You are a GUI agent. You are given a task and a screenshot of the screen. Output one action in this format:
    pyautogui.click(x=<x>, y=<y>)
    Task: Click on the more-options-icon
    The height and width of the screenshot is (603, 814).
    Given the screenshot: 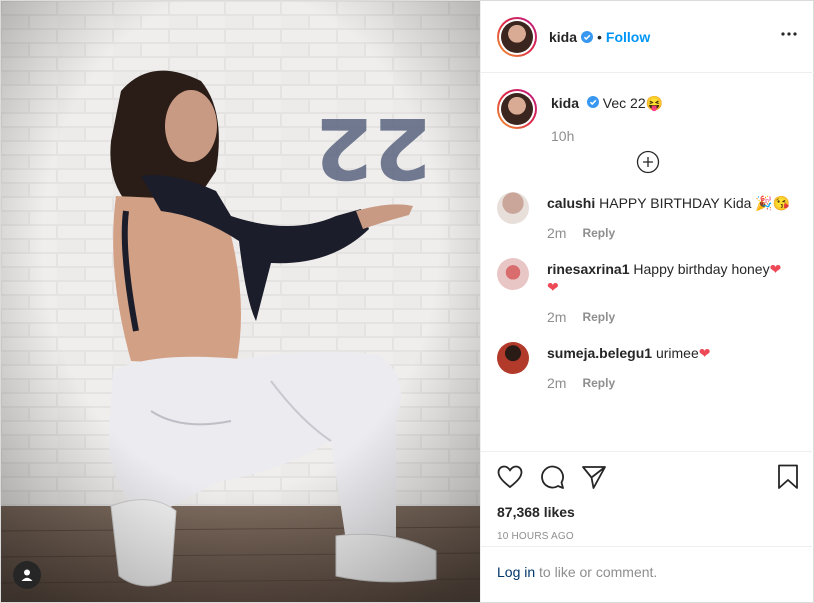 What is the action you would take?
    pyautogui.click(x=789, y=35)
    